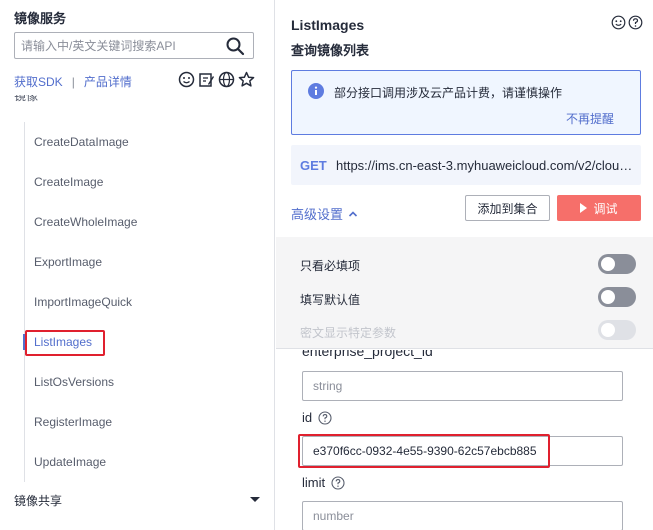 The width and height of the screenshot is (653, 530). What do you see at coordinates (40, 18) in the screenshot?
I see `service-title: 镜像服务` at bounding box center [40, 18].